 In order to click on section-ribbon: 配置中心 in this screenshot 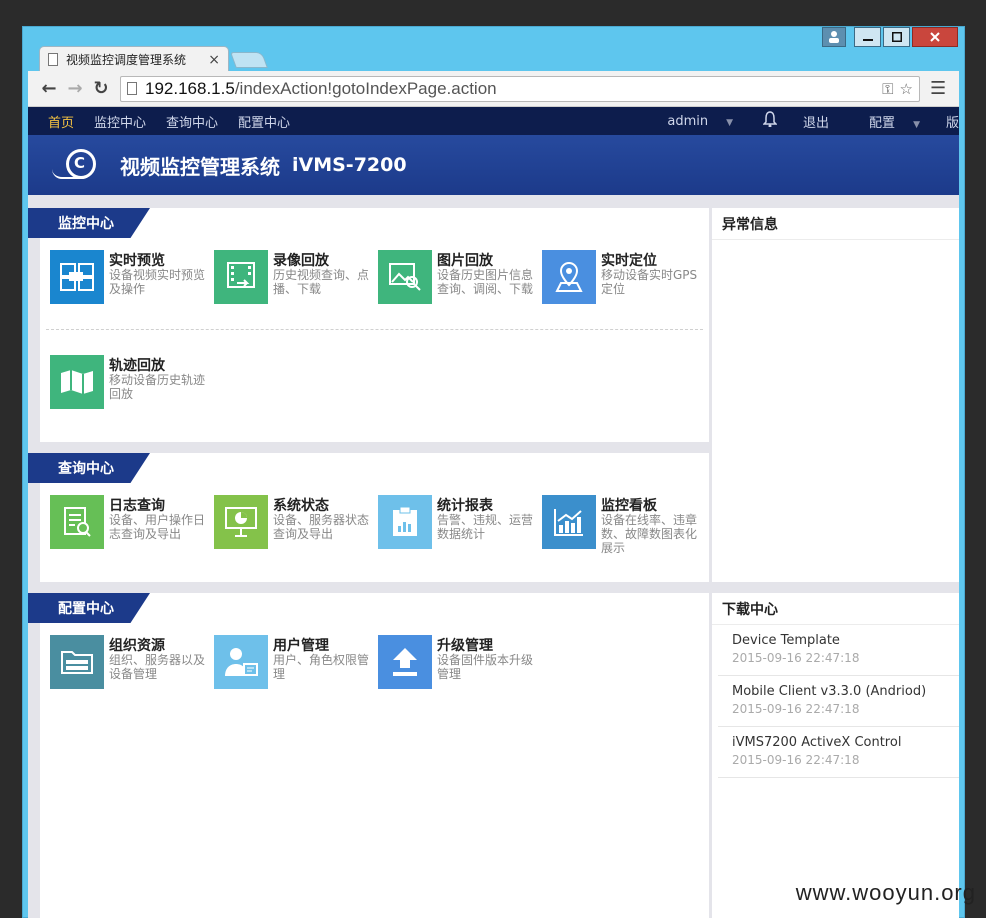, I will do `click(89, 608)`.